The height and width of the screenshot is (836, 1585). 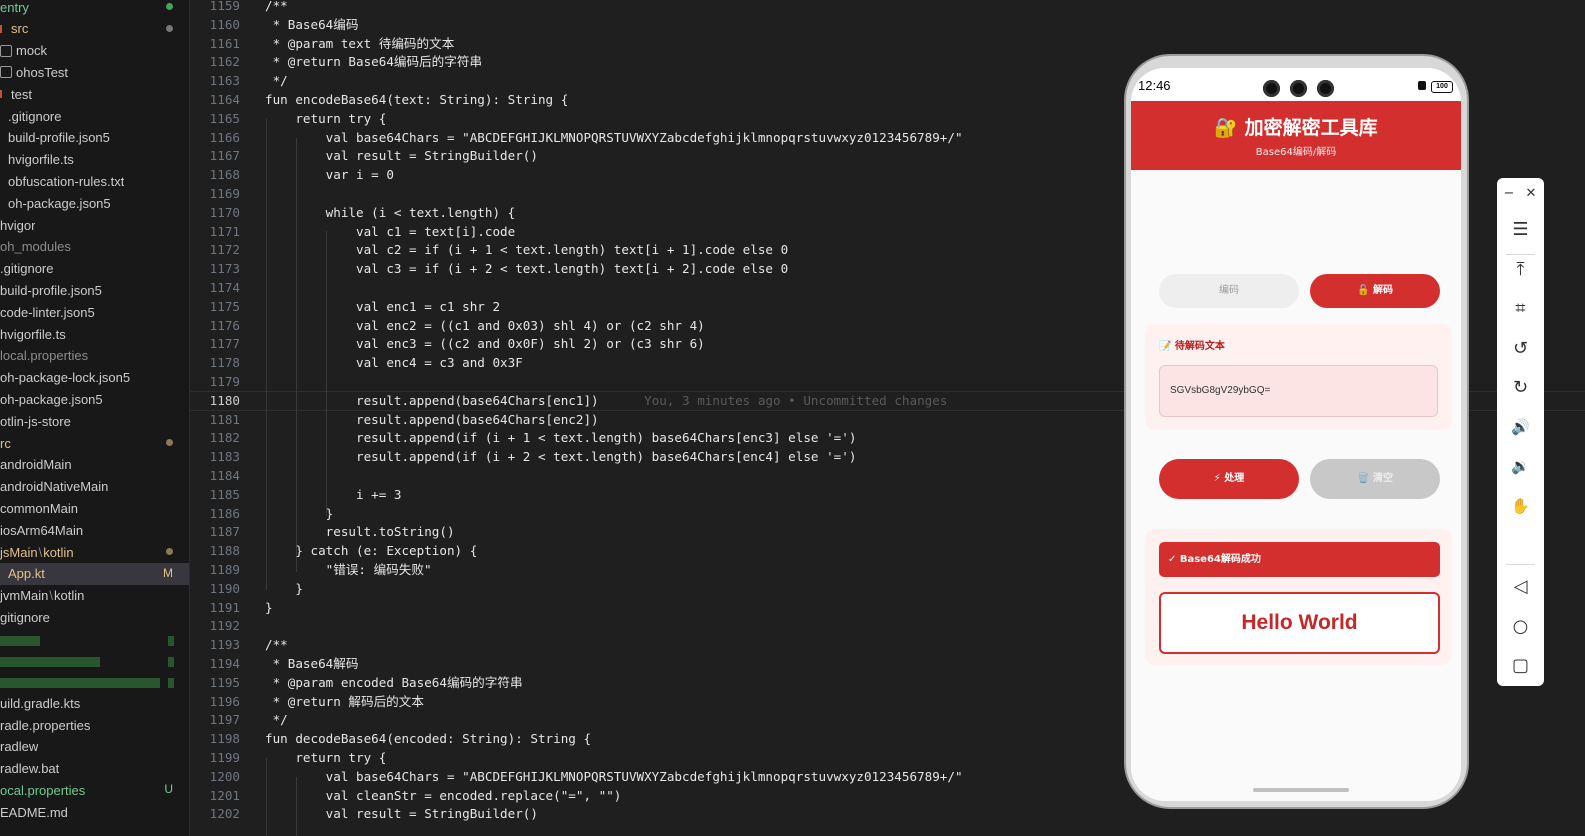 I want to click on explorer-item: radlew, so click(x=94, y=747).